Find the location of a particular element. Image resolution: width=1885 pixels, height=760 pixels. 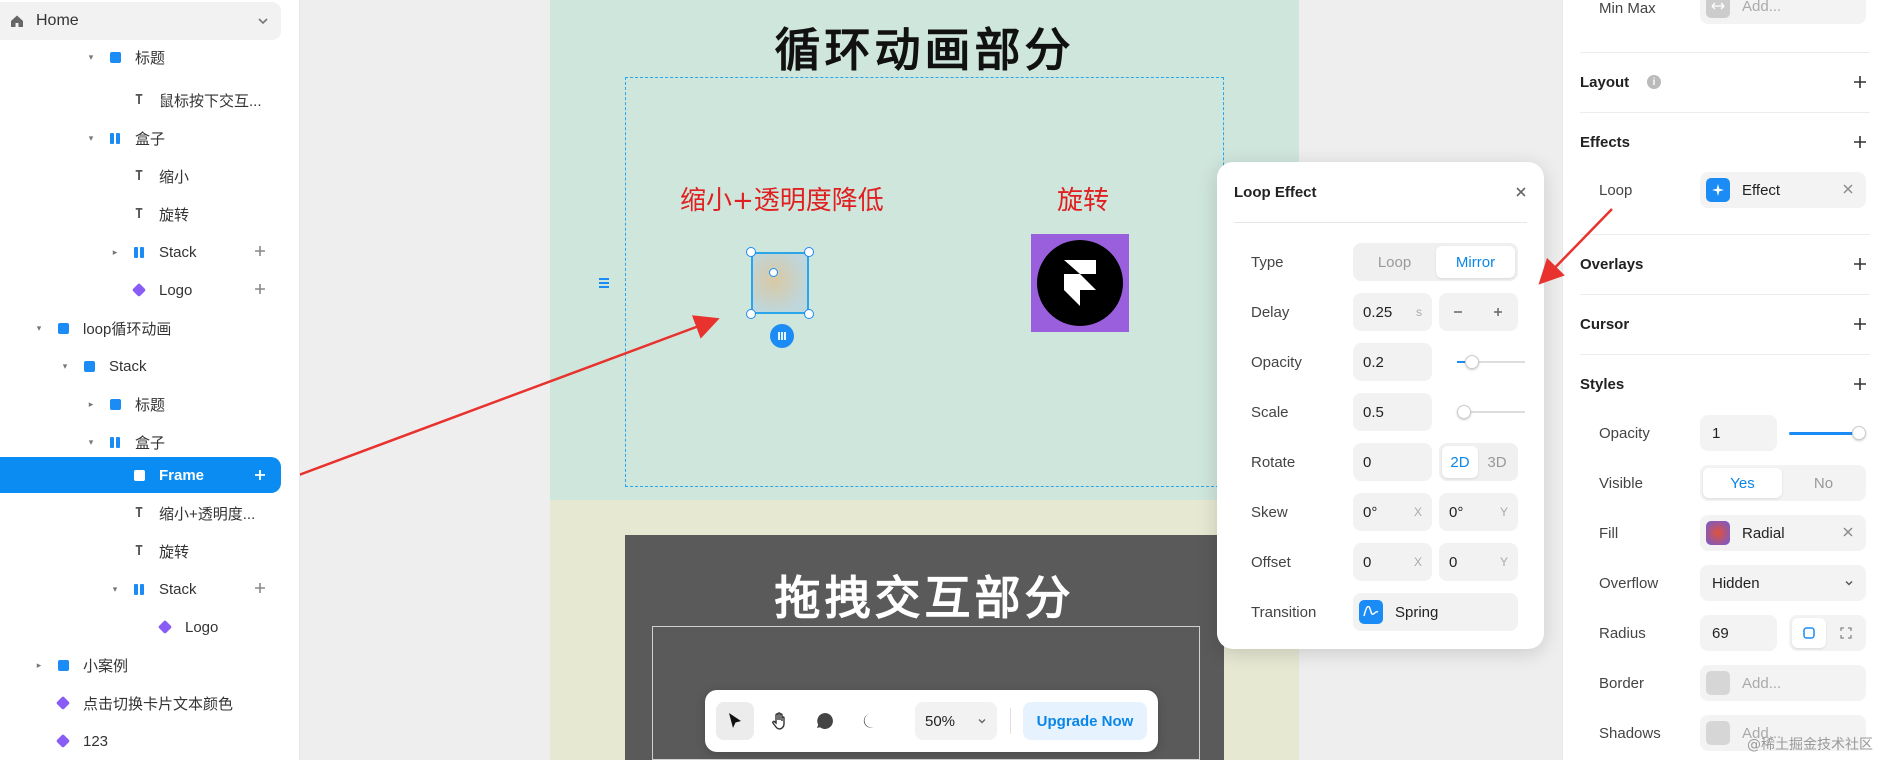

rotate-mode-control: 2D 3D is located at coordinates (1478, 462).